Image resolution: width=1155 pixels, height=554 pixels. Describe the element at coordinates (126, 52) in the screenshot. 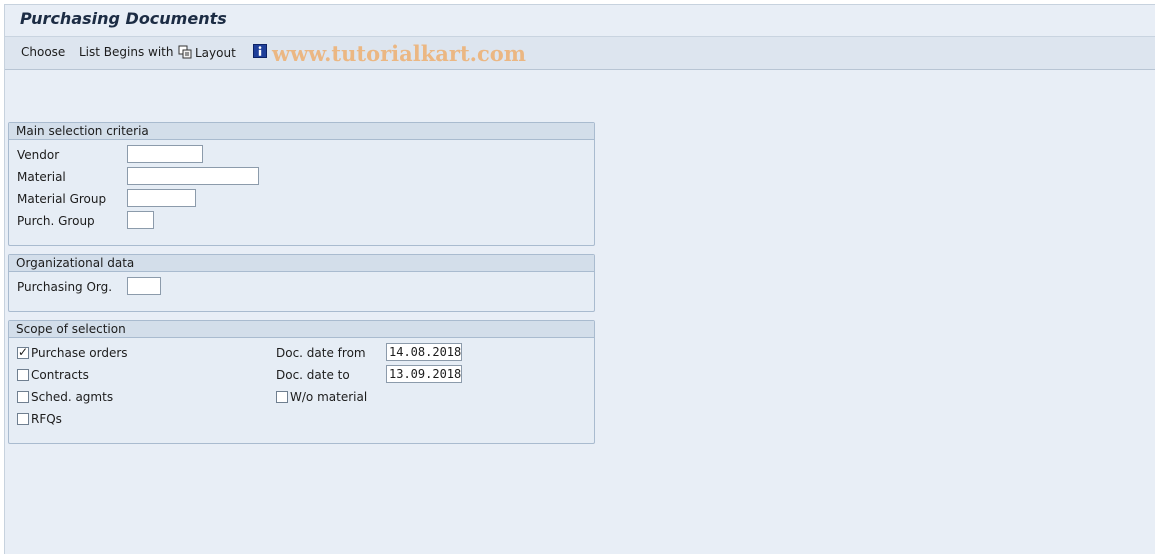

I see `list-begins-with-button: List Begins with` at that location.